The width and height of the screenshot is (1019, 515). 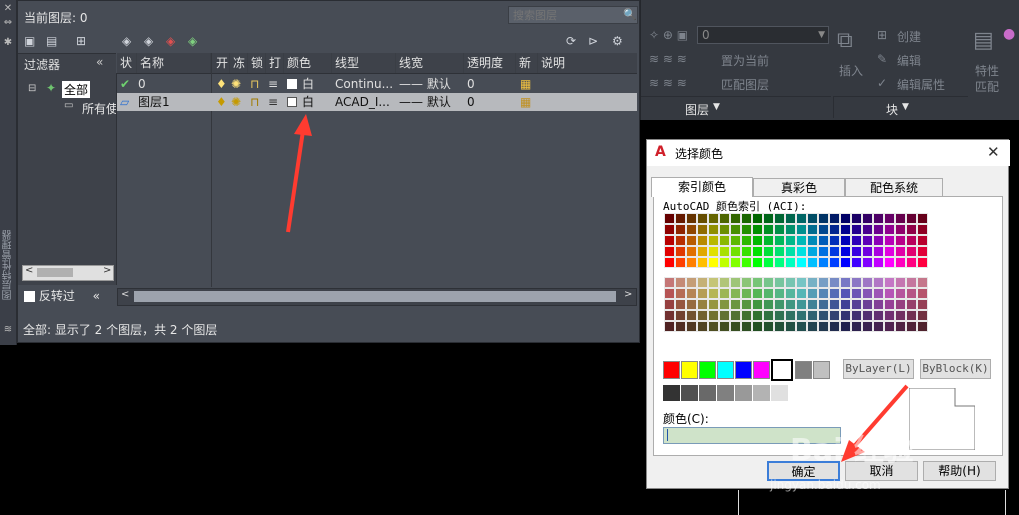 What do you see at coordinates (221, 84) in the screenshot?
I see `bulb-on-icon: ♦` at bounding box center [221, 84].